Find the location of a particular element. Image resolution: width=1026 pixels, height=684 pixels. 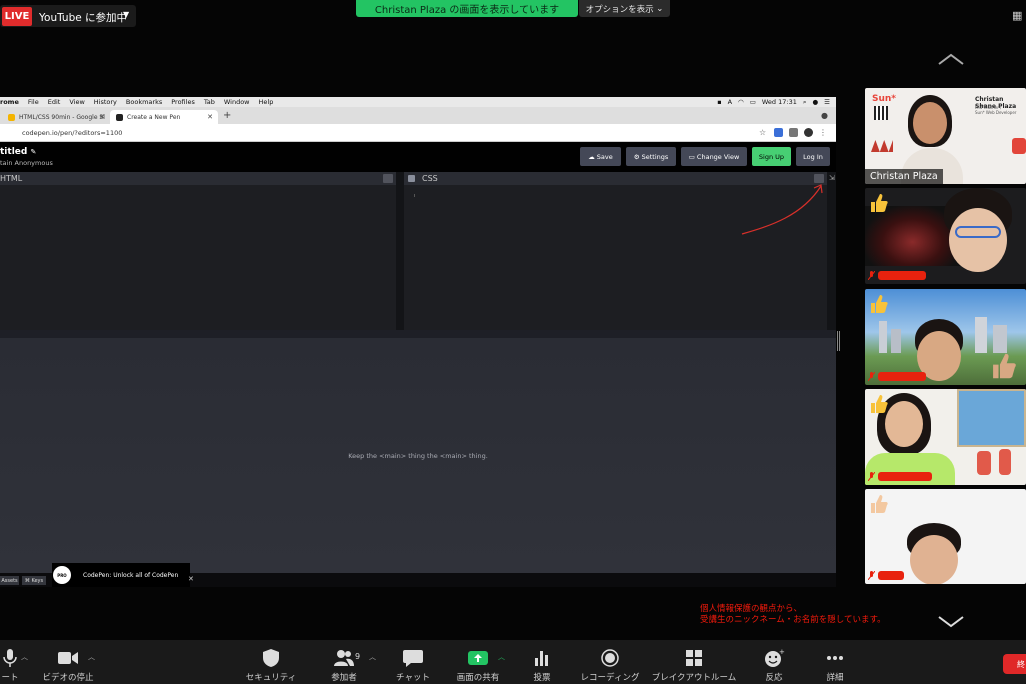

record-button: レコーディング is located at coordinates (610, 662).